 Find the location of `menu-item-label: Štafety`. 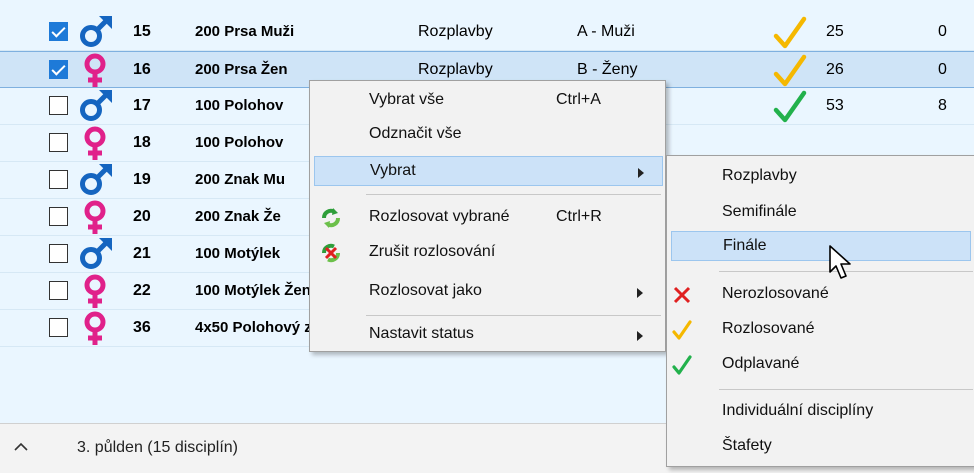

menu-item-label: Štafety is located at coordinates (747, 445).